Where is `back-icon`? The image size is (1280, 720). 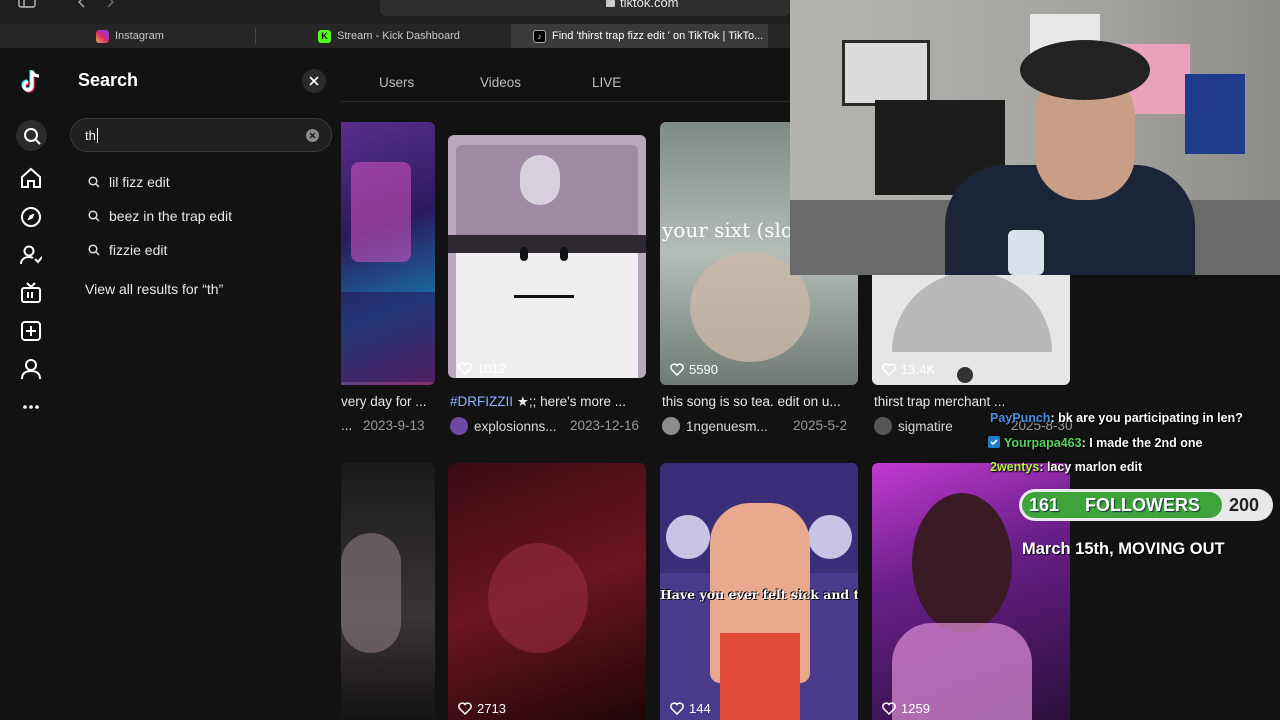 back-icon is located at coordinates (81, 4).